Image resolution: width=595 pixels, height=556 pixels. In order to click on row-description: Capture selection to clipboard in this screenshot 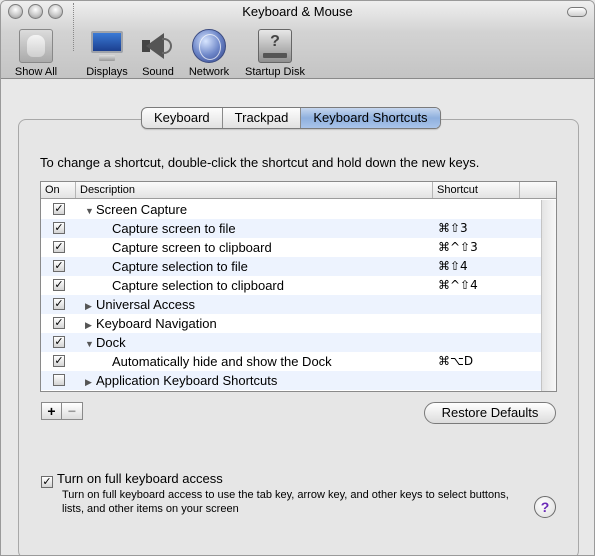, I will do `click(198, 285)`.